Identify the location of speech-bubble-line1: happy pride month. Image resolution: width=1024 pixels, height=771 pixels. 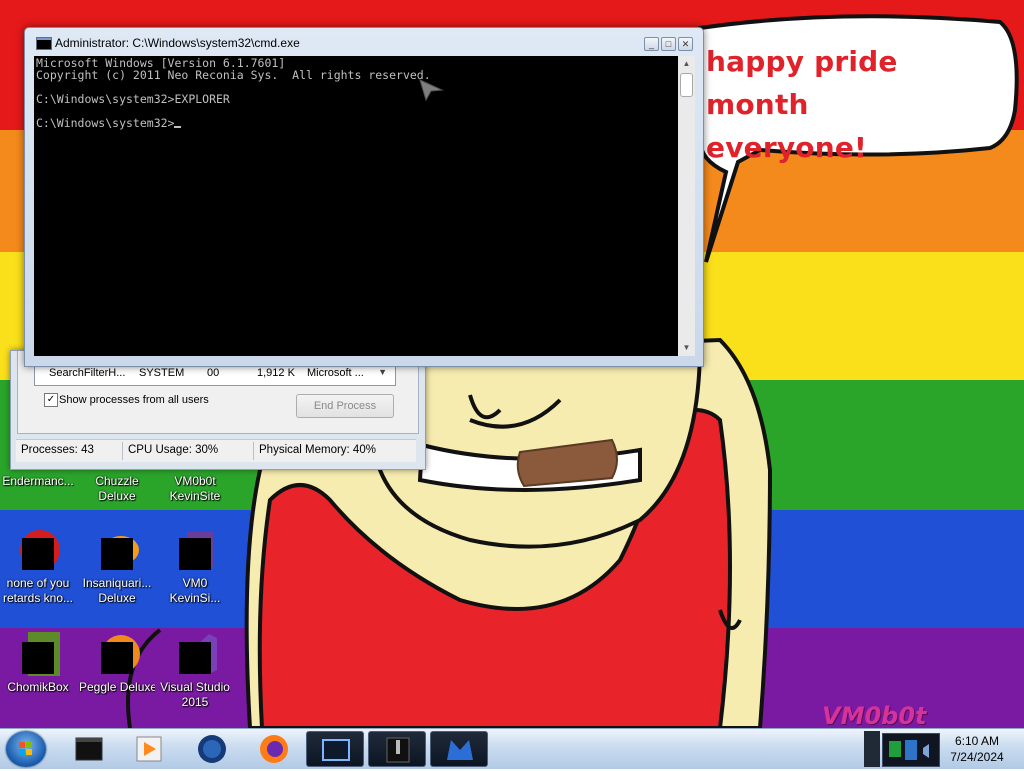
(802, 83).